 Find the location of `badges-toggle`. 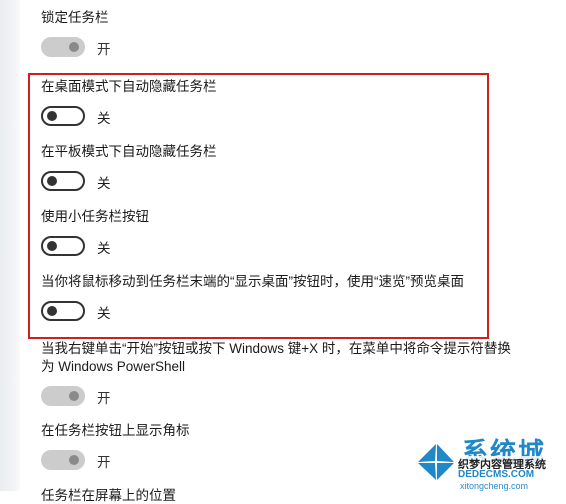

badges-toggle is located at coordinates (63, 460).